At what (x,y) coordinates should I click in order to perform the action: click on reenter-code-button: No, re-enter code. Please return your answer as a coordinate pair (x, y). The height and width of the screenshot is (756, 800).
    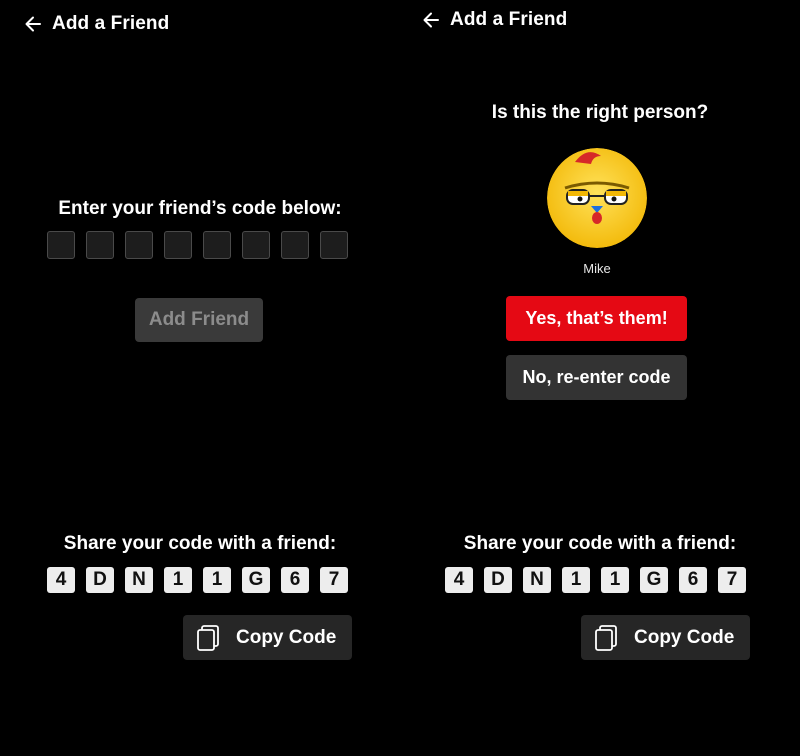
    Looking at the image, I should click on (596, 377).